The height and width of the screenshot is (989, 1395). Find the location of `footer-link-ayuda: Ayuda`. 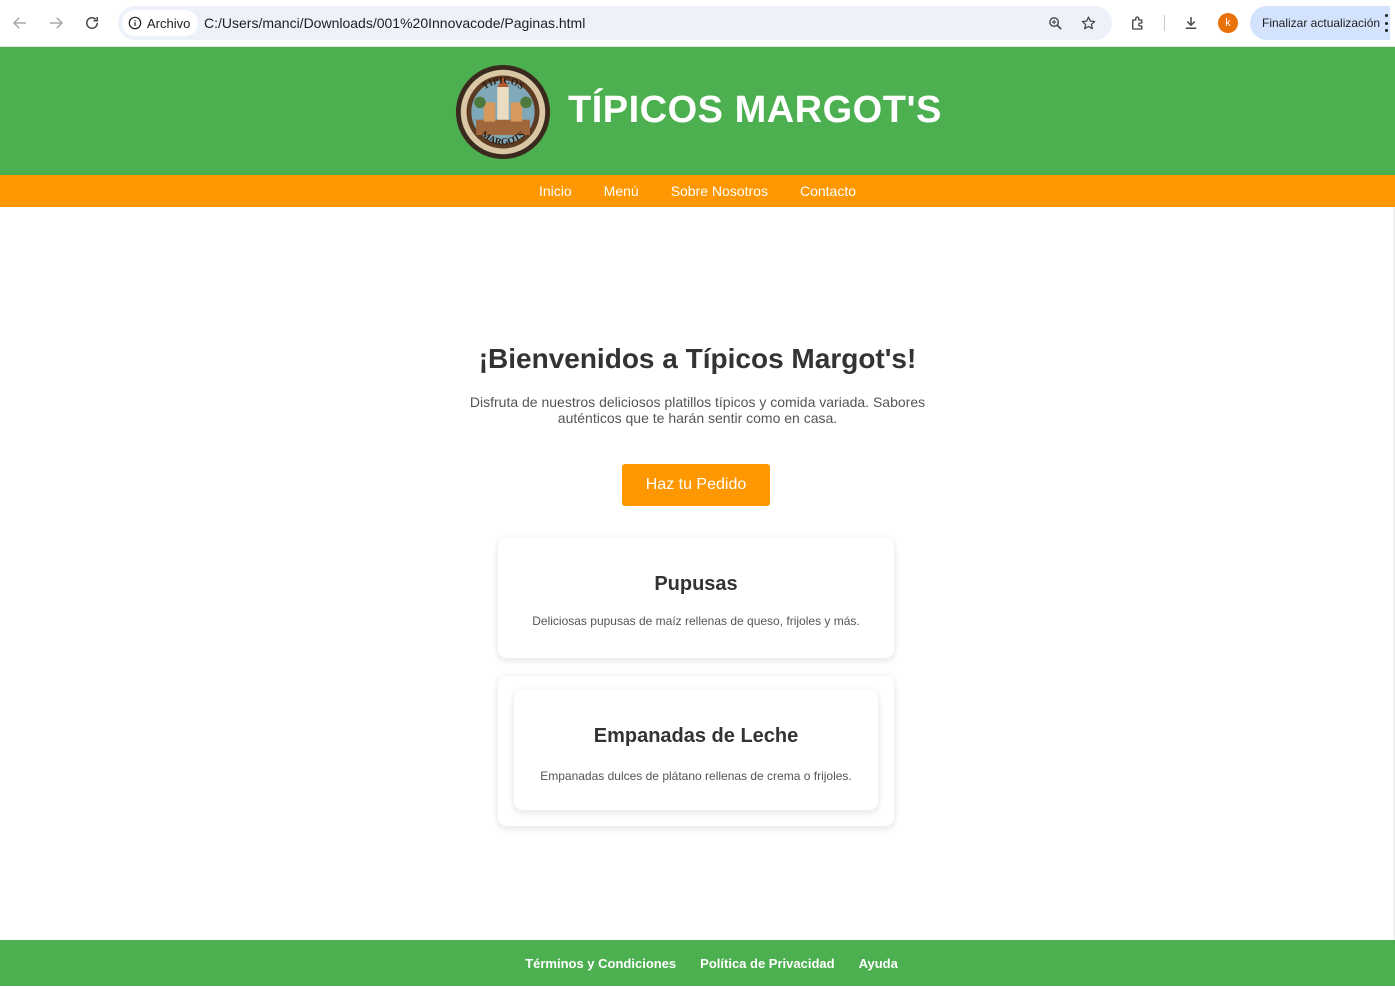

footer-link-ayuda: Ayuda is located at coordinates (878, 963).